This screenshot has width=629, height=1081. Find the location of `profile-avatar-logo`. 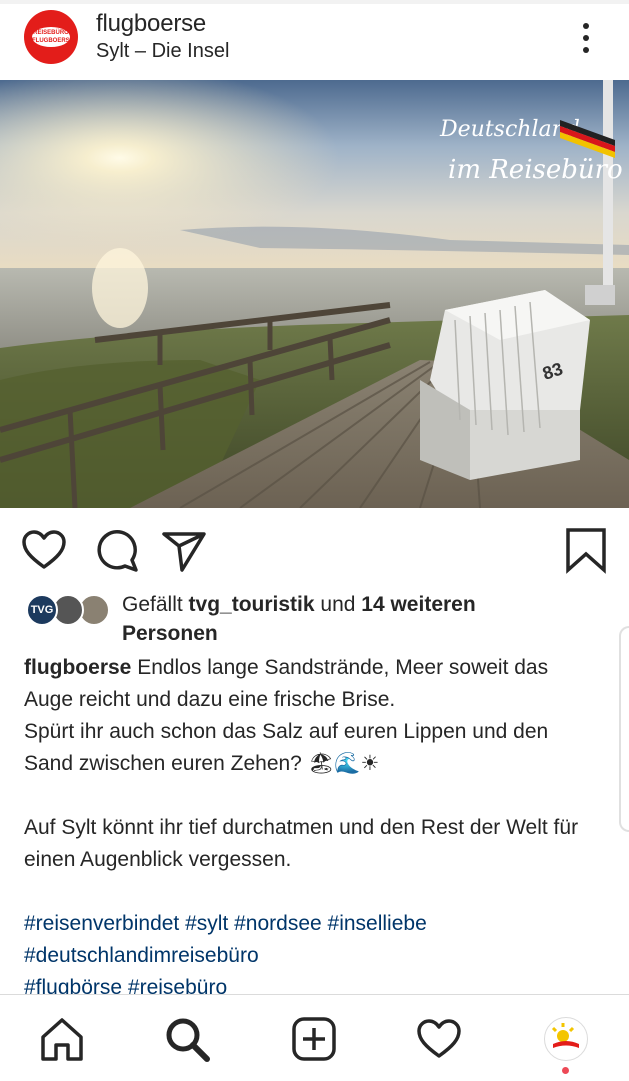

profile-avatar-logo is located at coordinates (565, 1035).